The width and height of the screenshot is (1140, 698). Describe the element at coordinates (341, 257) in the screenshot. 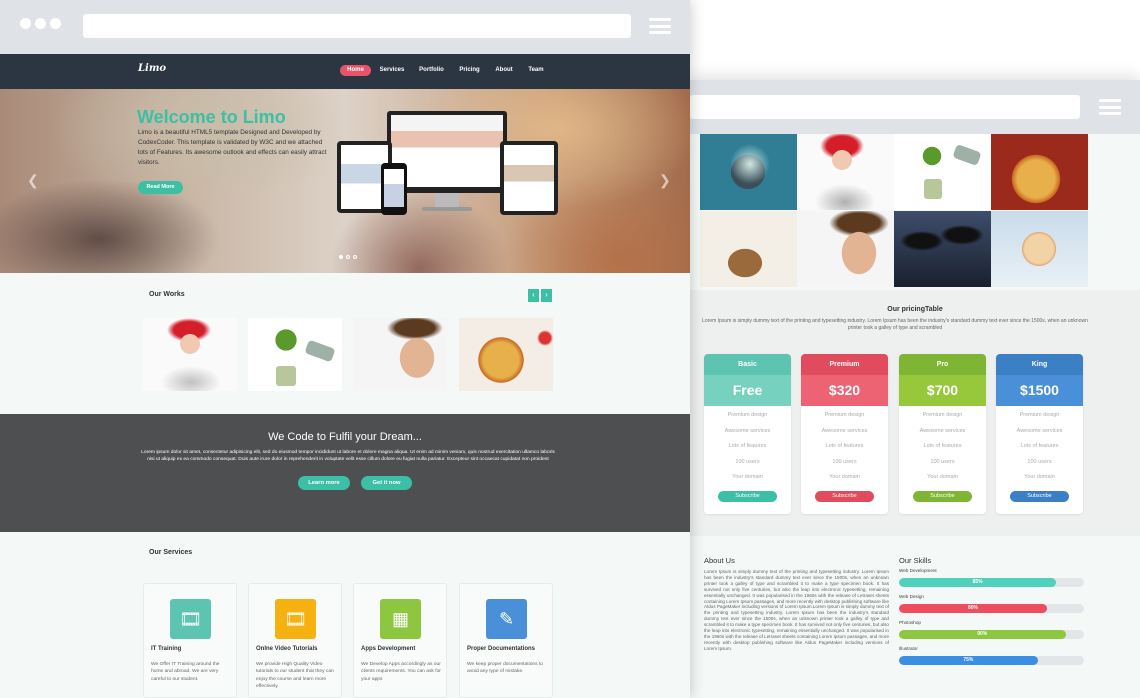

I see `slider-dot-active` at that location.